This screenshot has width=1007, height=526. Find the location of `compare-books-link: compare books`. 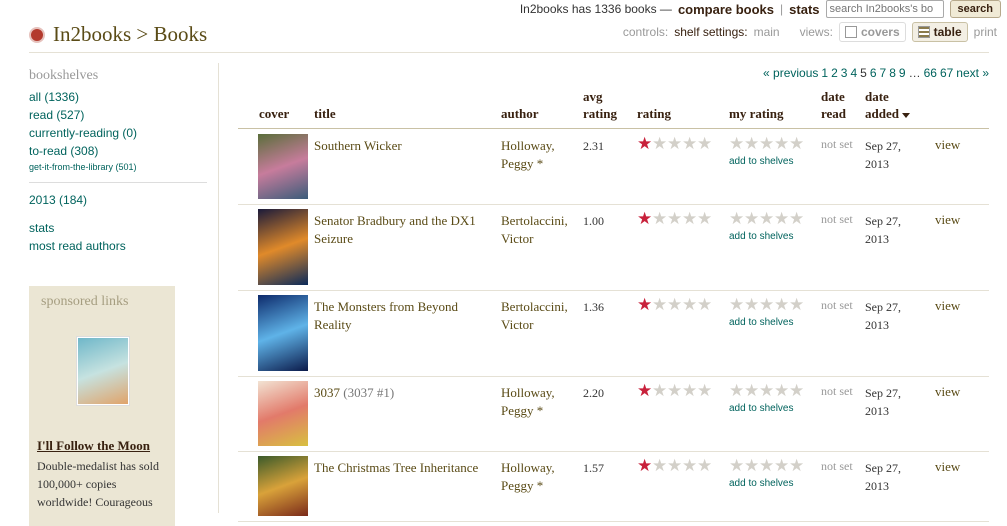

compare-books-link: compare books is located at coordinates (726, 9).